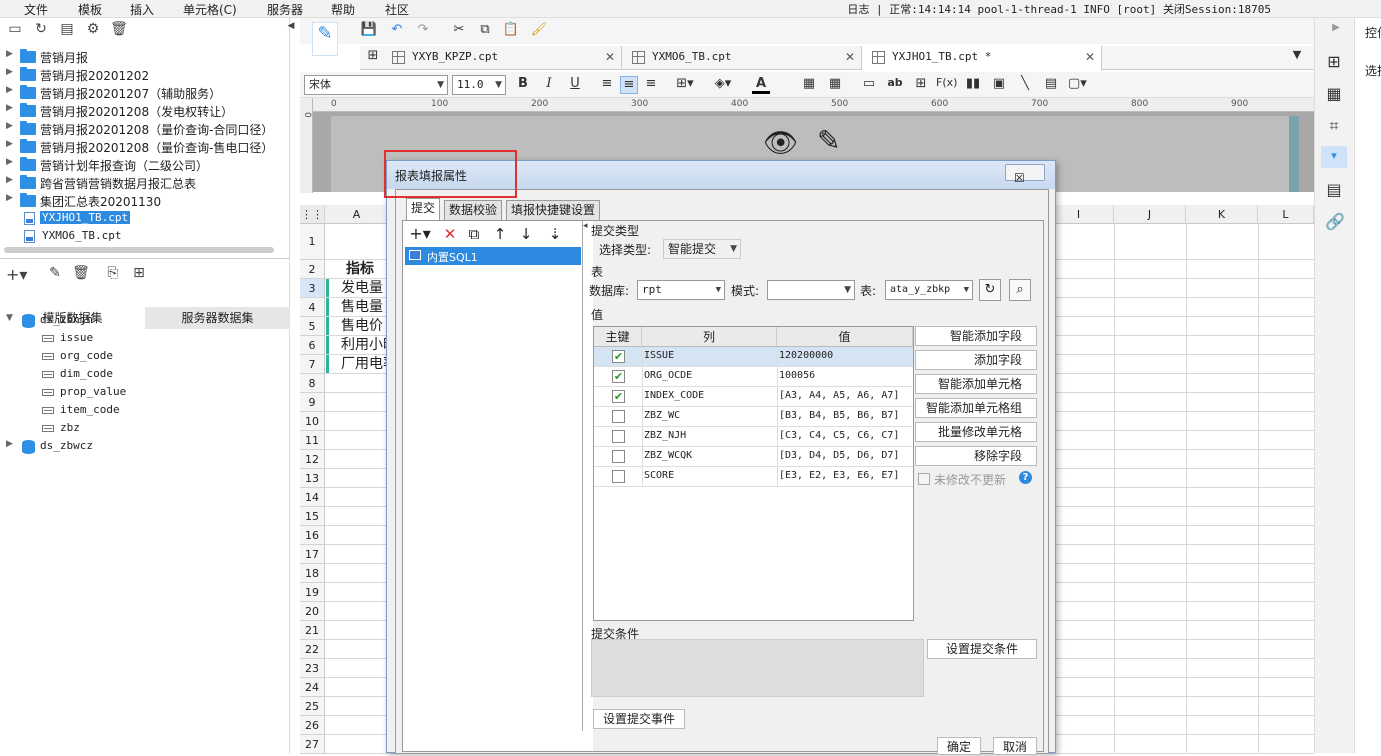 The height and width of the screenshot is (756, 1381). I want to click on row-header: 26, so click(312, 725).